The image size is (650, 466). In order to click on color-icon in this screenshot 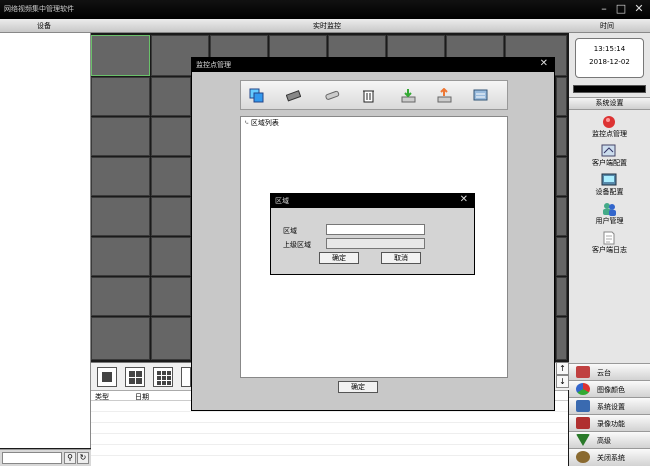, I will do `click(583, 389)`.